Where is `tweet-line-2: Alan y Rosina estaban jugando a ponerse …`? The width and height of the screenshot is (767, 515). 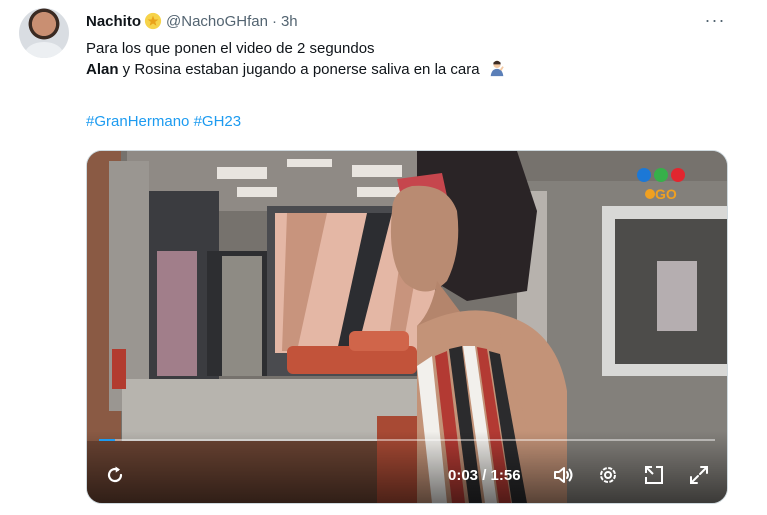 tweet-line-2: Alan y Rosina estaban jugando a ponerse … is located at coordinates (406, 69).